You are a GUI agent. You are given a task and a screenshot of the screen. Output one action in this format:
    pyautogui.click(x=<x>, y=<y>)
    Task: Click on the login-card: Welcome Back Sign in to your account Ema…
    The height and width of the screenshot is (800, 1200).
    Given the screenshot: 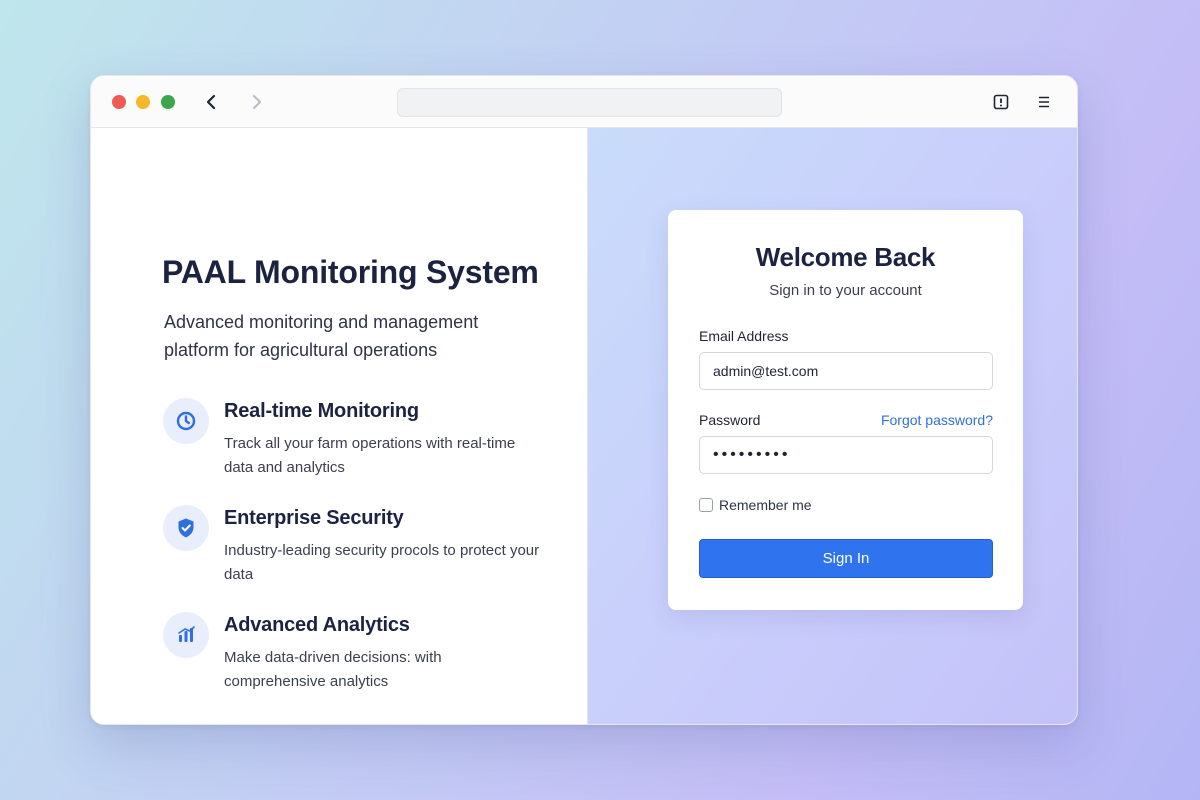 What is the action you would take?
    pyautogui.click(x=845, y=410)
    